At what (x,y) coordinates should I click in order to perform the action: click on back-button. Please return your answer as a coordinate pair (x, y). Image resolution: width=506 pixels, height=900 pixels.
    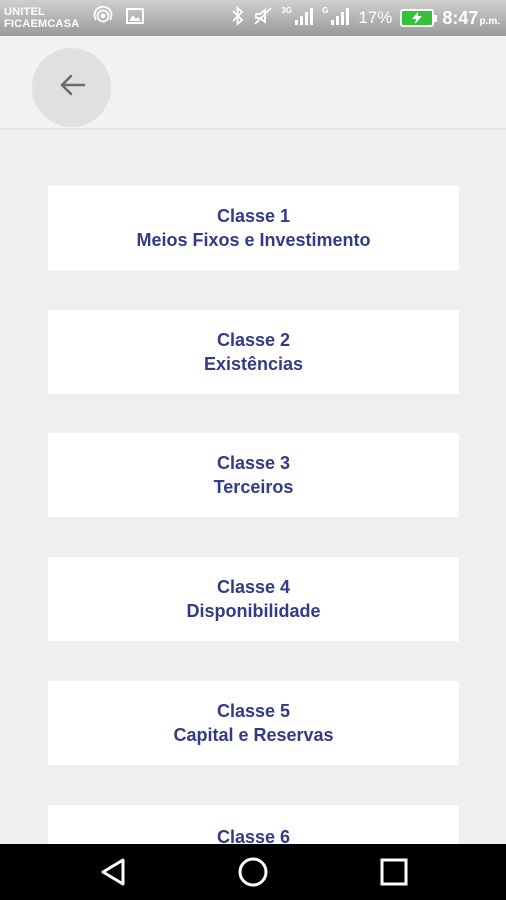
    Looking at the image, I should click on (71, 87).